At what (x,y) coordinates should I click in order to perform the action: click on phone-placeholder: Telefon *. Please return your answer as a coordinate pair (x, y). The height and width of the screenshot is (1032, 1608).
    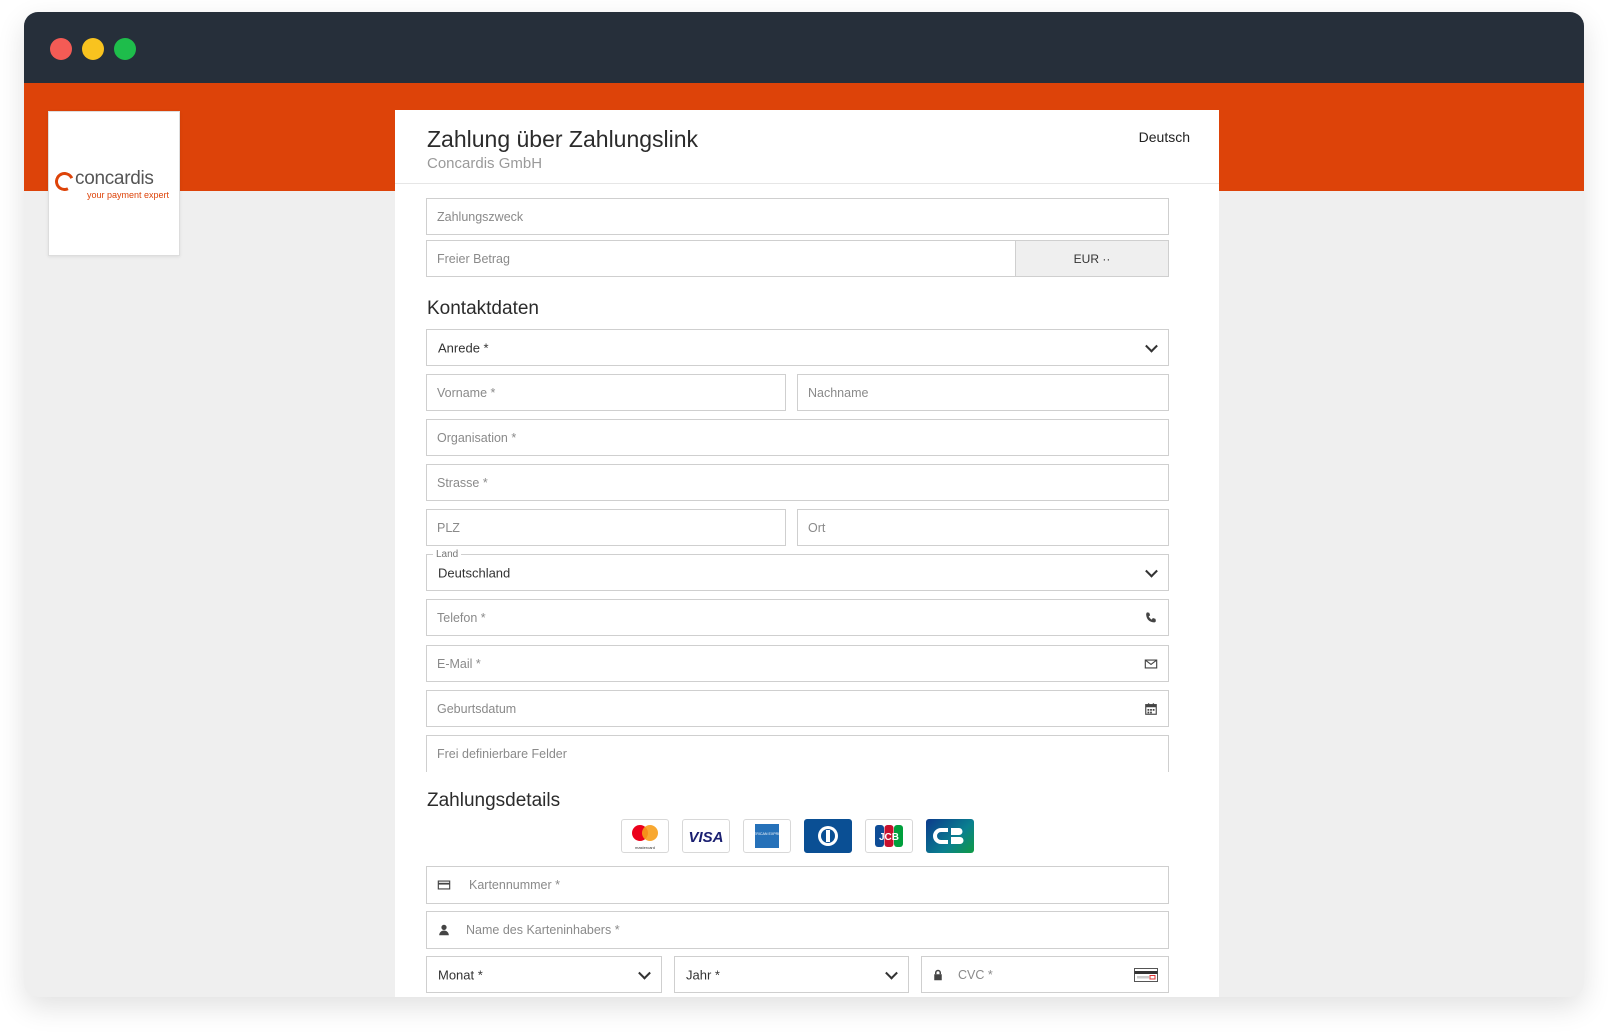
    Looking at the image, I should click on (461, 617).